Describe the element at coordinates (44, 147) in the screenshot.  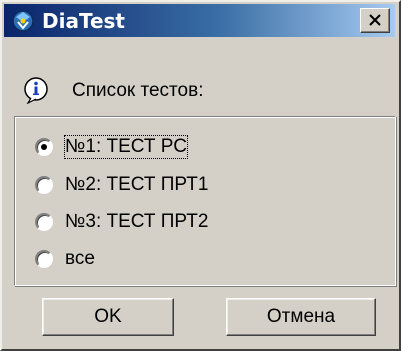
I see `radio-button-checked` at that location.